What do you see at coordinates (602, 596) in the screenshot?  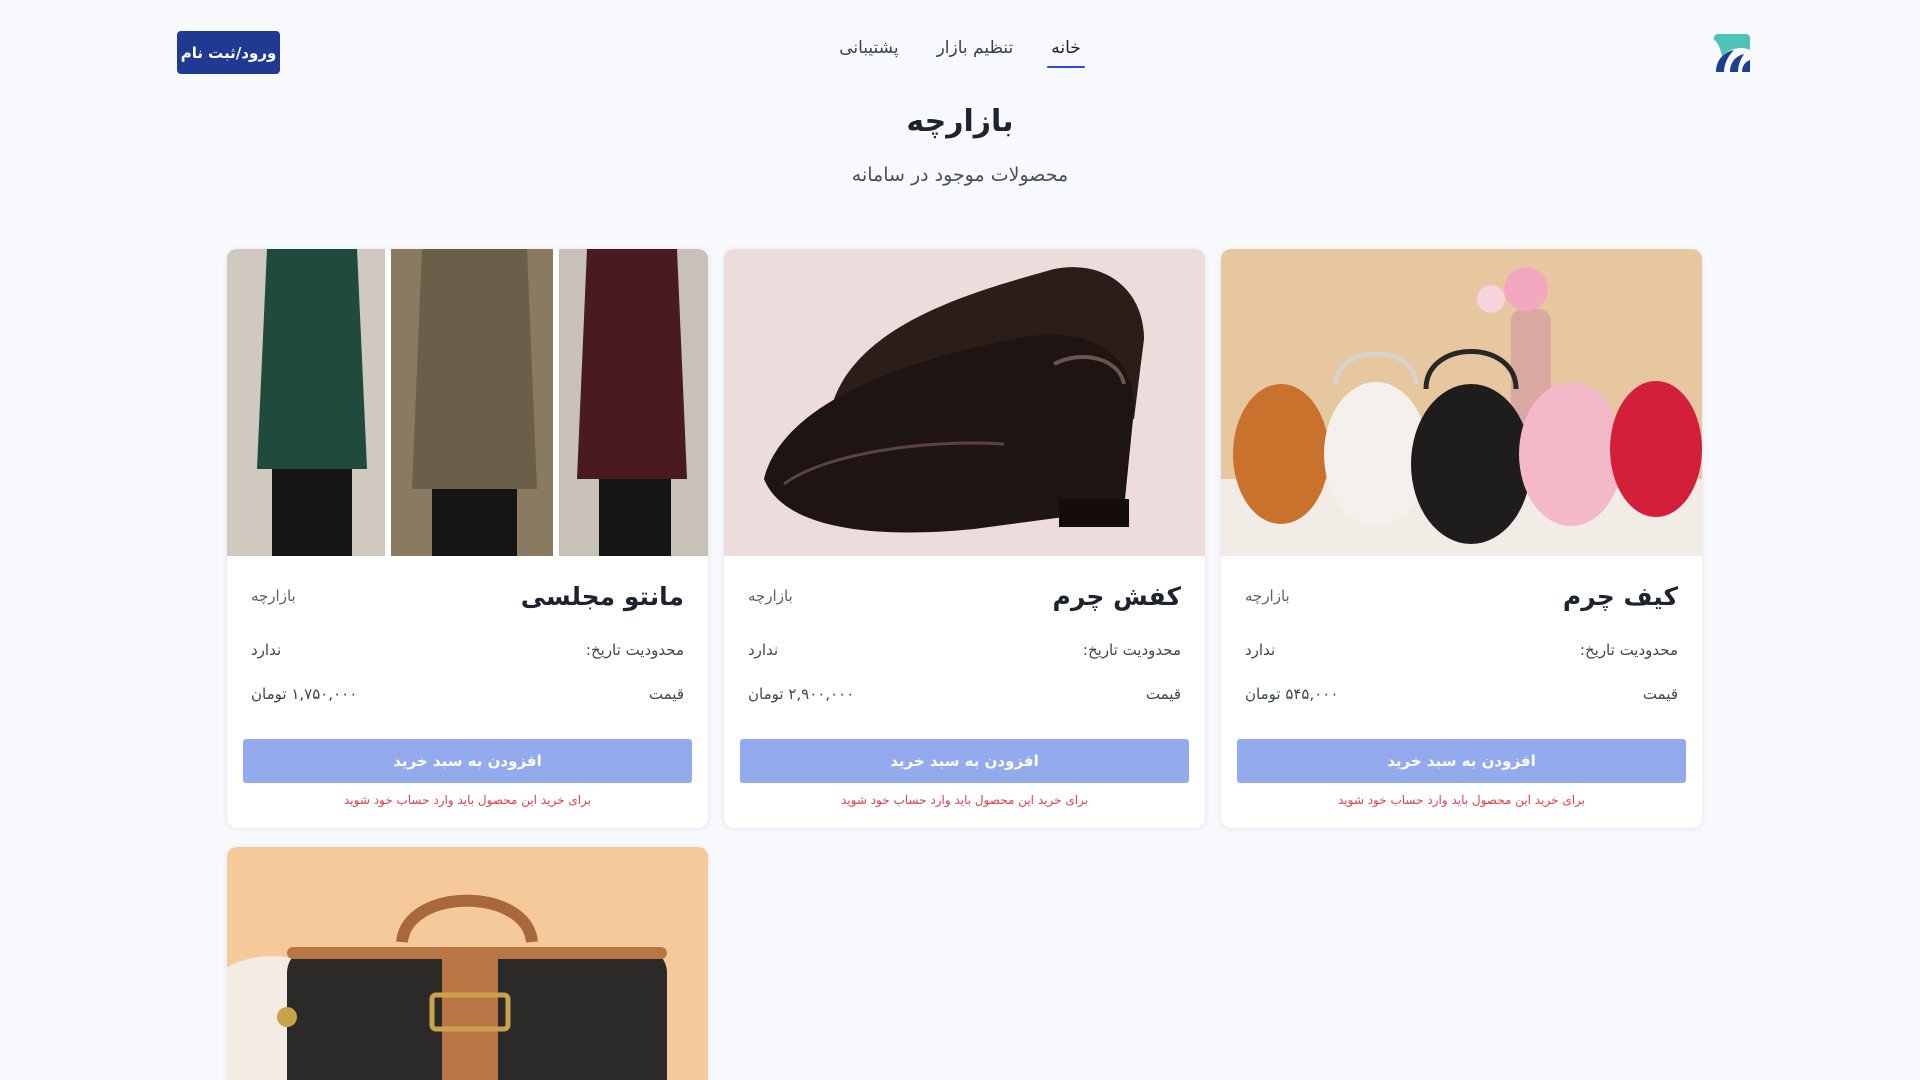 I see `product-name: مانتو مجلسی` at bounding box center [602, 596].